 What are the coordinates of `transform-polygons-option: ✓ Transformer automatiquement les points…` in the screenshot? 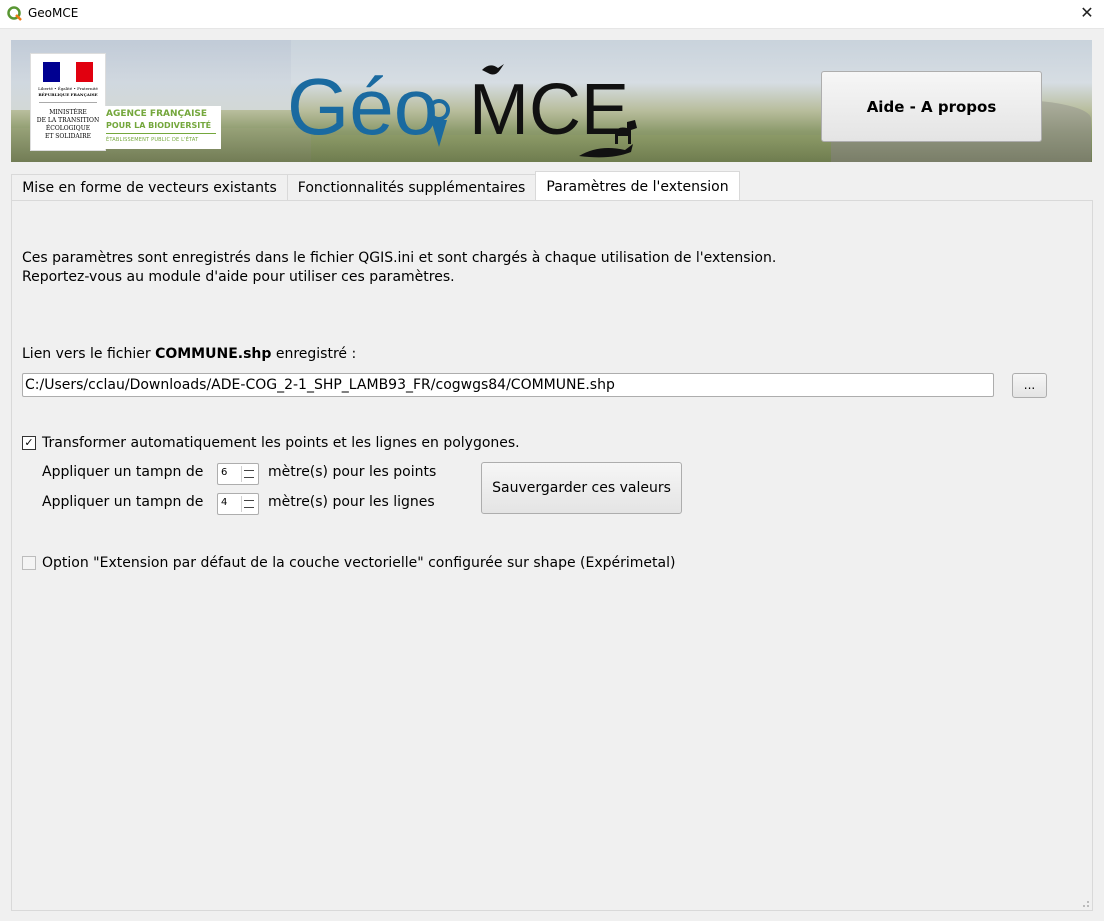 It's located at (271, 443).